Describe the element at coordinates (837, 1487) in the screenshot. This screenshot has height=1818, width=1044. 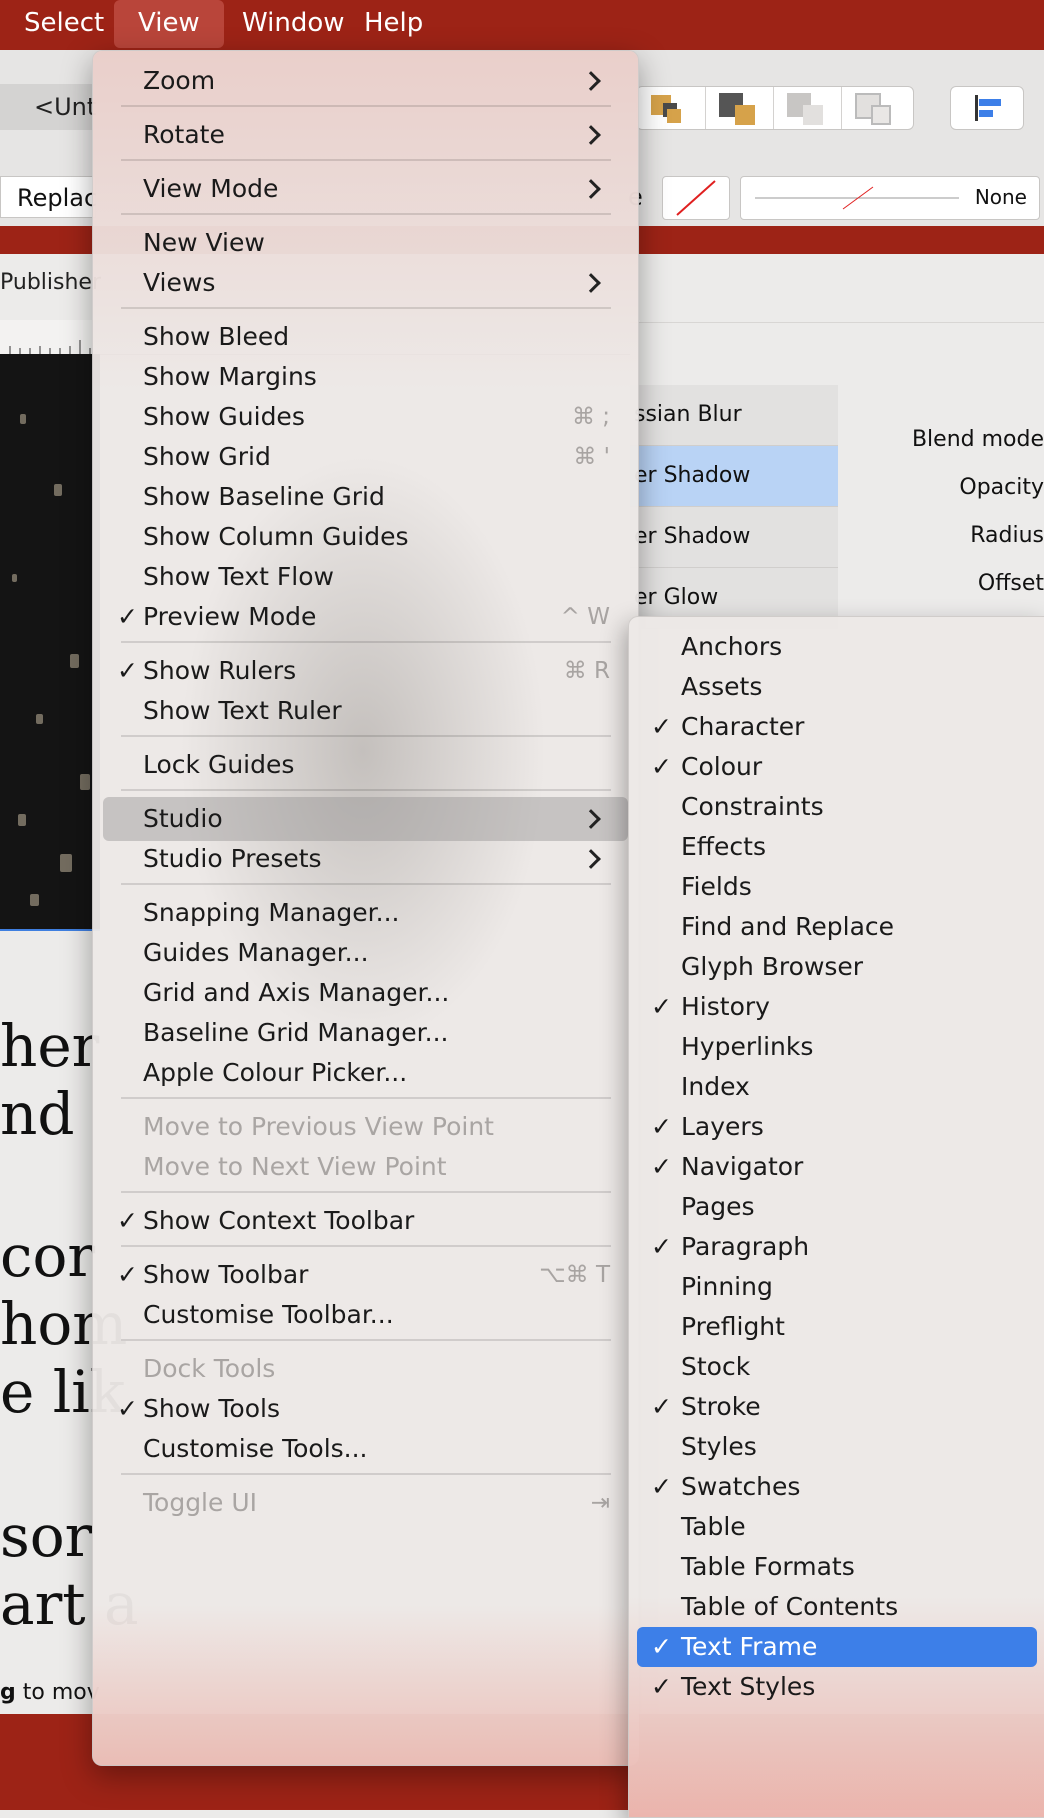
I see `studio-item-swatches: ✓ Swatches` at that location.